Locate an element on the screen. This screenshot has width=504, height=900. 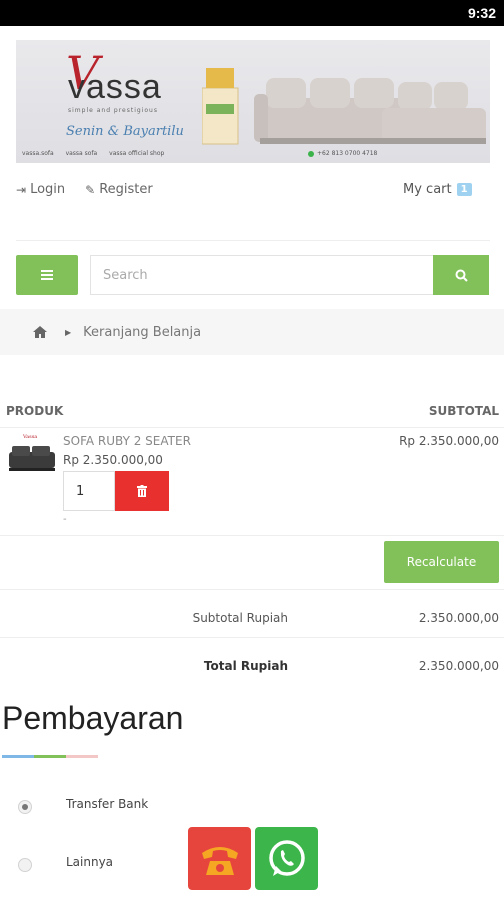
login-link: ⇥ Login is located at coordinates (40, 189).